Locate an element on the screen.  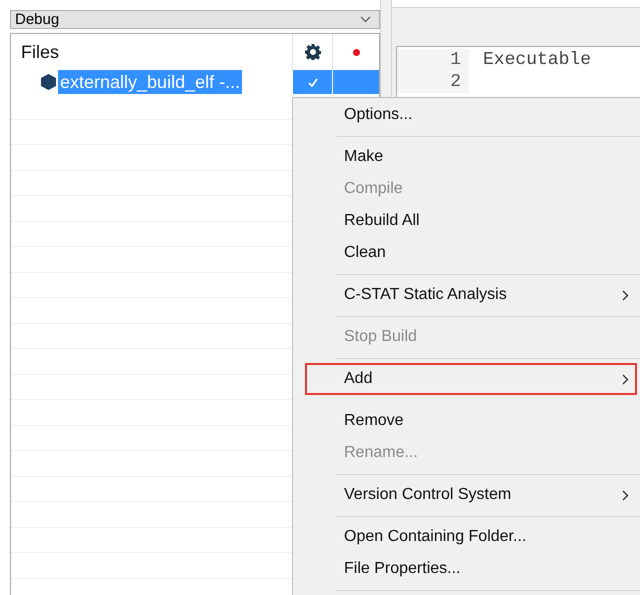
project-icon is located at coordinates (48, 82).